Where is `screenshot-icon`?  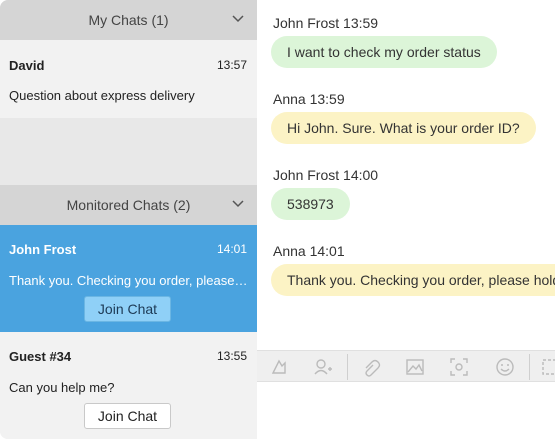
screenshot-icon is located at coordinates (459, 367).